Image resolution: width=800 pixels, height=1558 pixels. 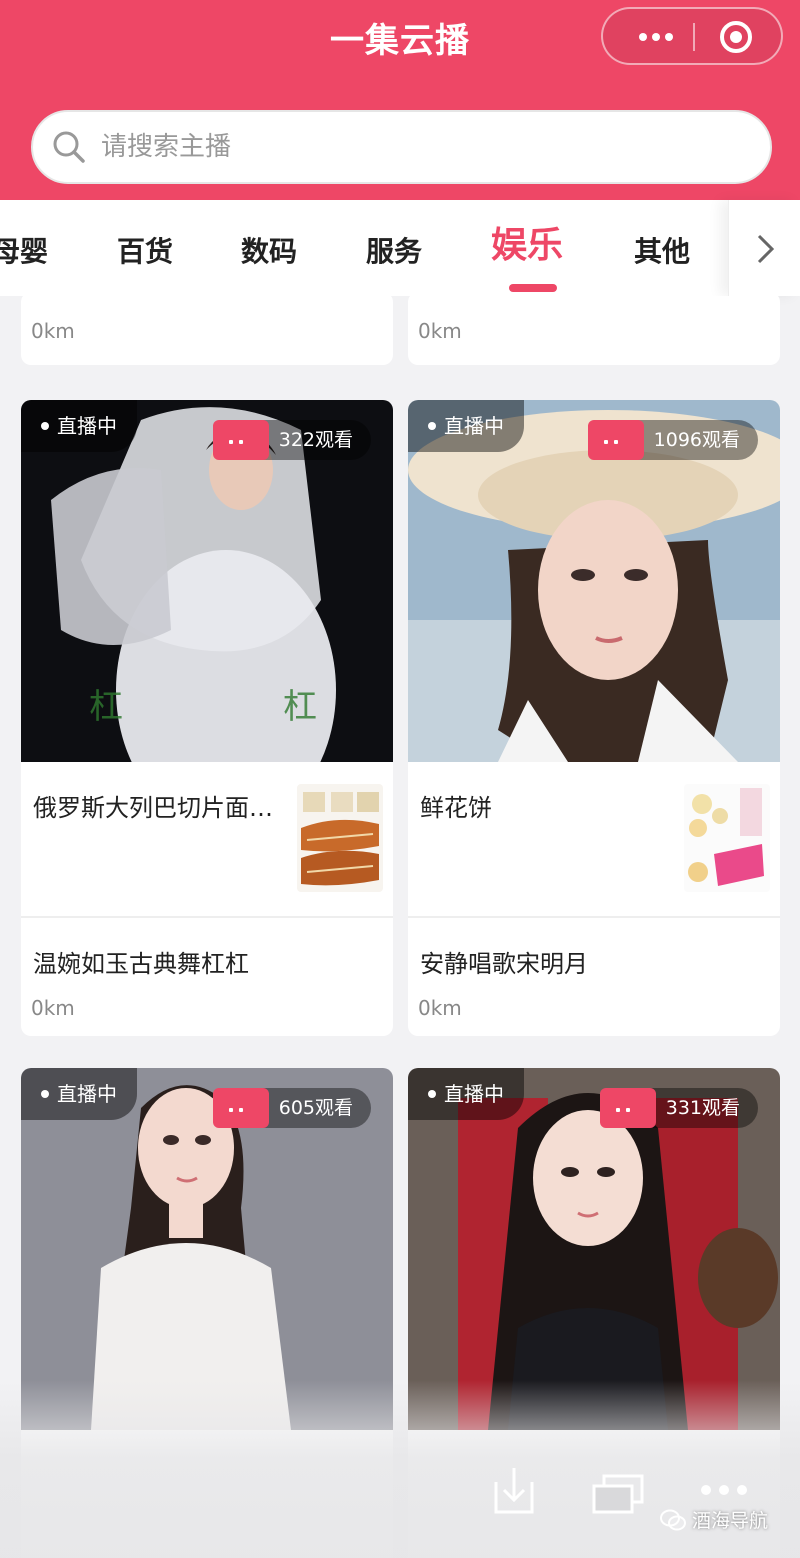 I want to click on viewer-count-badge: 1096观看, so click(x=672, y=440).